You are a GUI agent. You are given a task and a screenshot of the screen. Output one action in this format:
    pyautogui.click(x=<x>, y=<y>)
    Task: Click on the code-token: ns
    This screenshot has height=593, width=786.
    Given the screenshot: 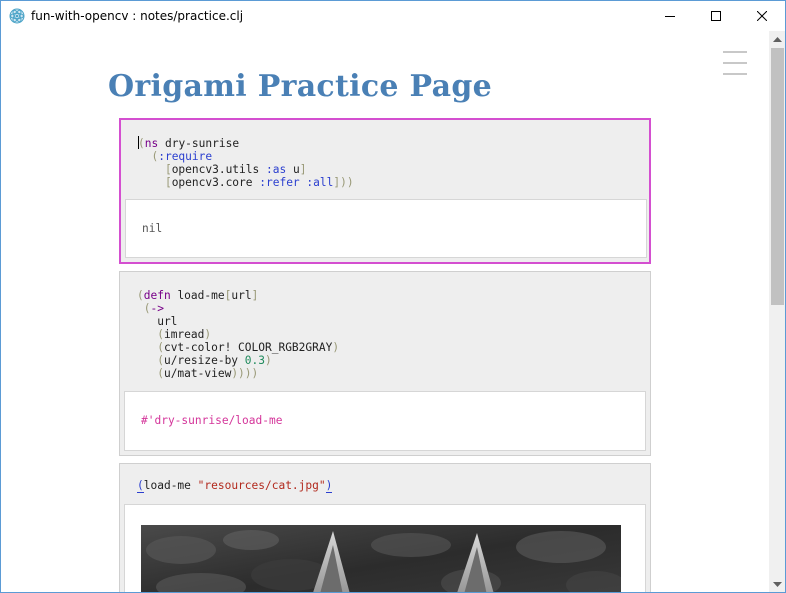 What is the action you would take?
    pyautogui.click(x=151, y=143)
    